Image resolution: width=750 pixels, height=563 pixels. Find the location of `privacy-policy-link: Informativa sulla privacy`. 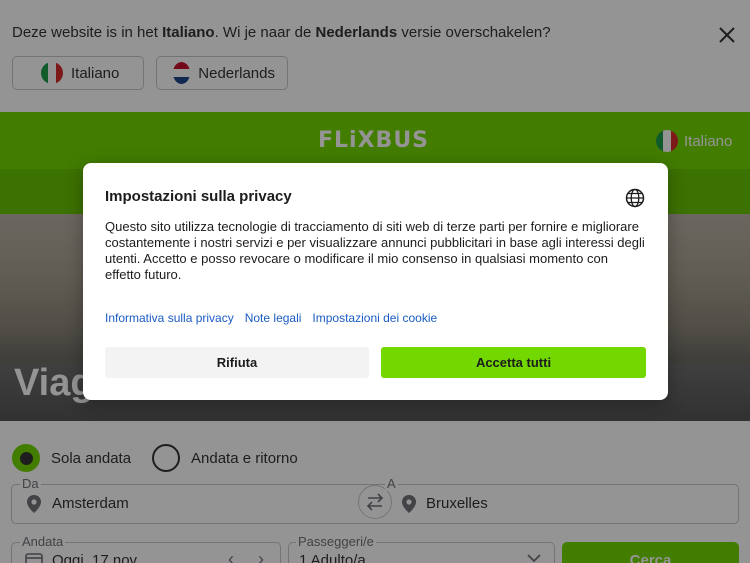

privacy-policy-link: Informativa sulla privacy is located at coordinates (169, 318).